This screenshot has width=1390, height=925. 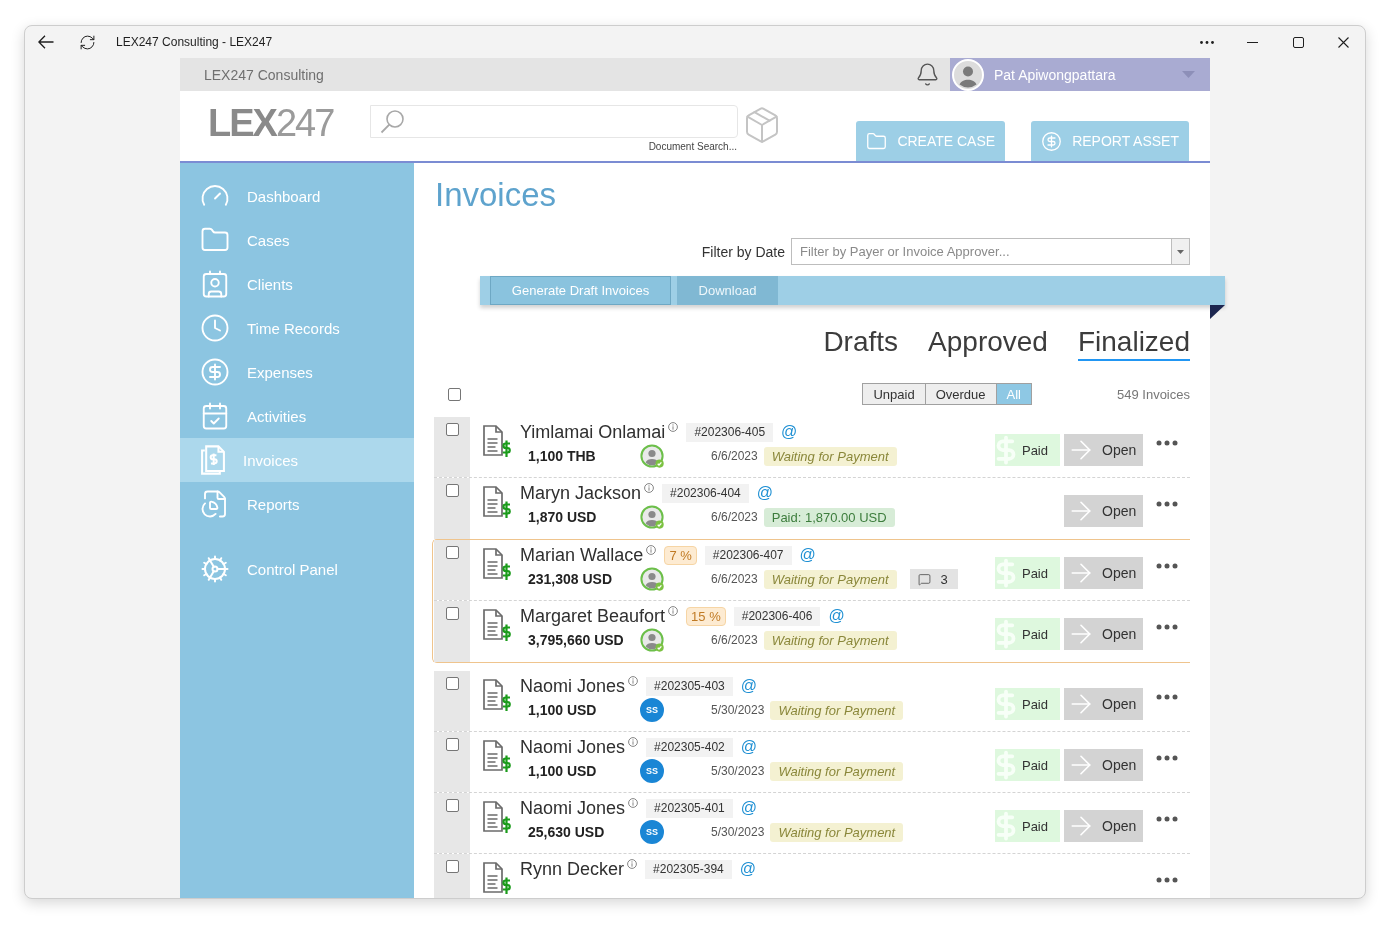 I want to click on invoice-number: #202306-404, so click(x=705, y=493).